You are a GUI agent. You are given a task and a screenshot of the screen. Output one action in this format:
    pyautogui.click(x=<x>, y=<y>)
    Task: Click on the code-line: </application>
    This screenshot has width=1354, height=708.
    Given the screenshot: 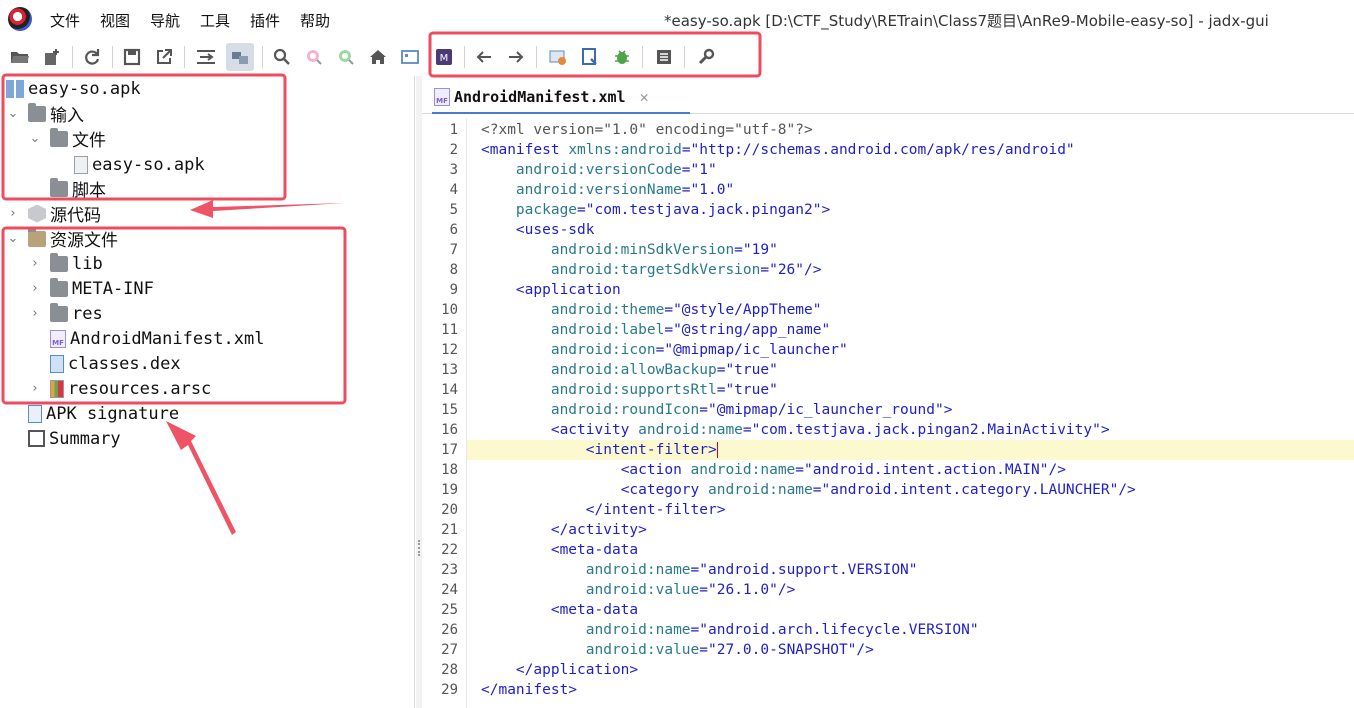 What is the action you would take?
    pyautogui.click(x=910, y=670)
    